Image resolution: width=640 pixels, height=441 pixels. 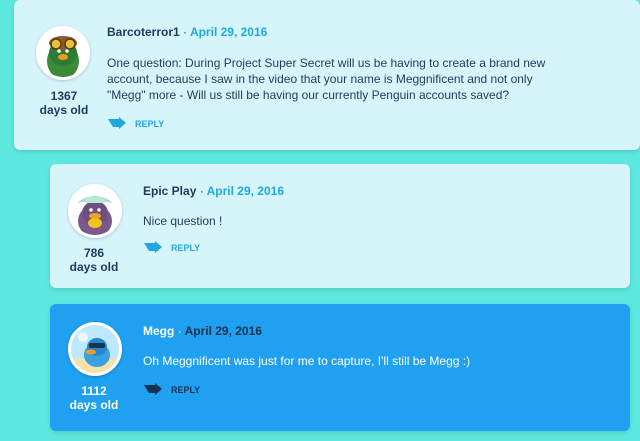 What do you see at coordinates (94, 253) in the screenshot?
I see `account-age-number: 786` at bounding box center [94, 253].